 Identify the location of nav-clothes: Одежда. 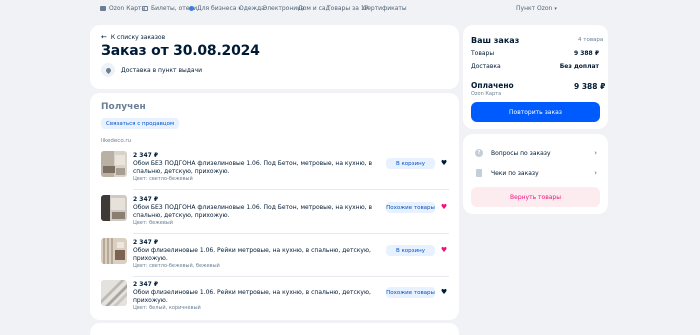
(252, 8).